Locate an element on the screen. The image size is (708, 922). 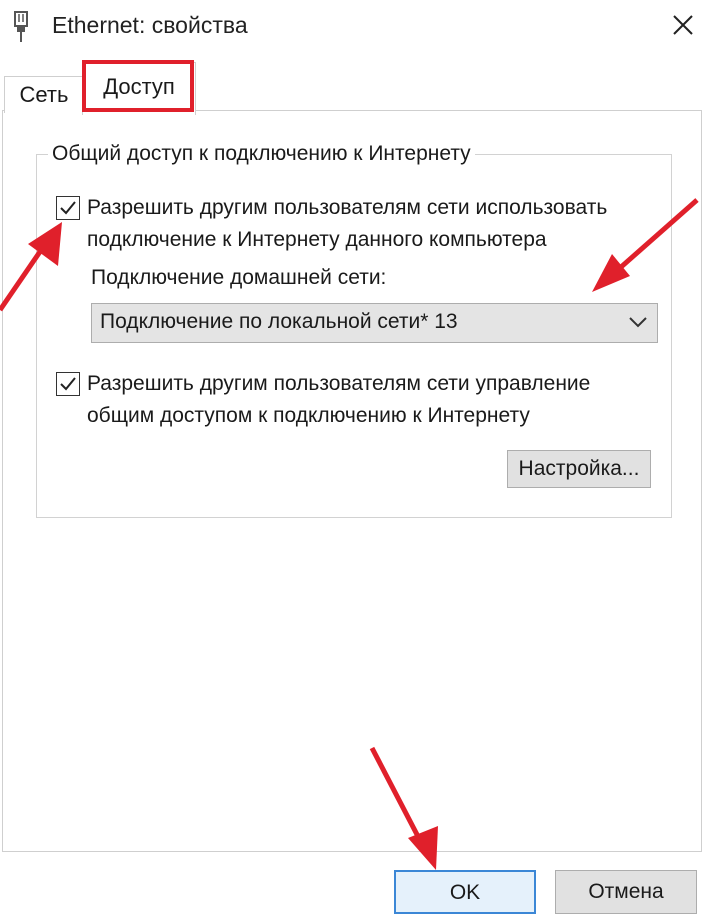
cancel-button: Отмена is located at coordinates (626, 892).